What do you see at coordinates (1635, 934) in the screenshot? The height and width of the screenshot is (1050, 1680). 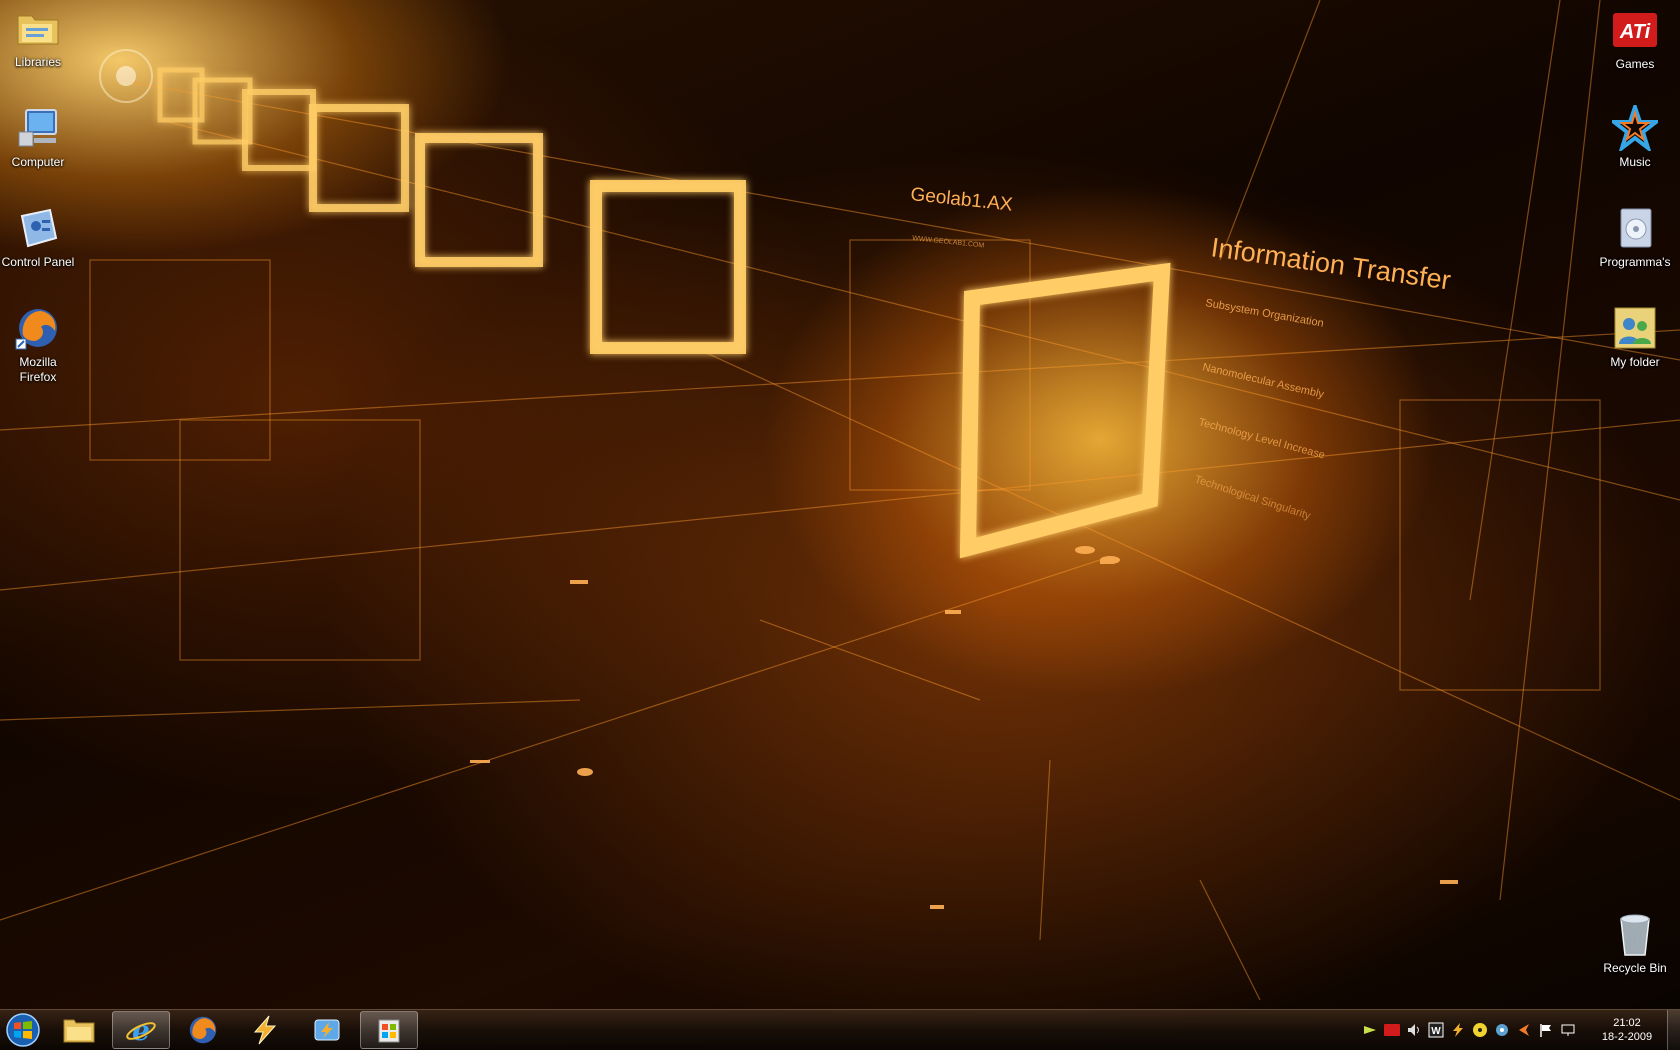 I see `recycle-bin-icon` at bounding box center [1635, 934].